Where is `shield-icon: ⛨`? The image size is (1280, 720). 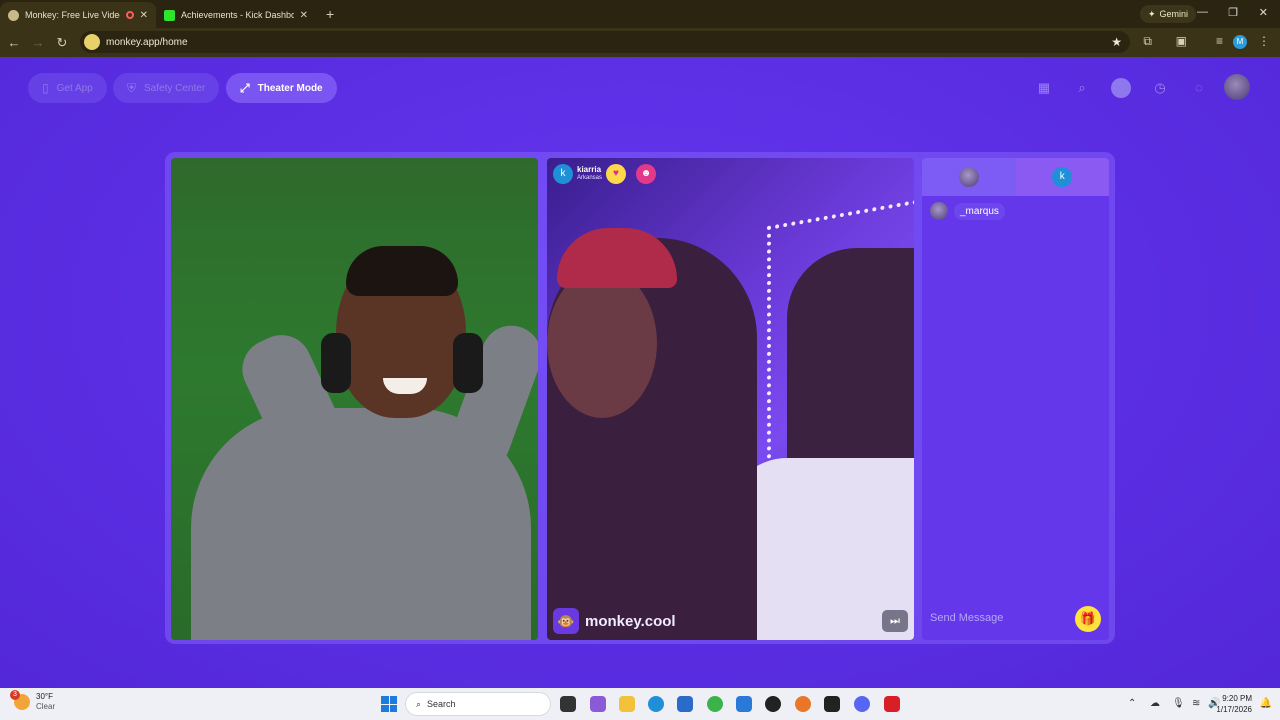
shield-icon: ⛨ is located at coordinates (132, 87).